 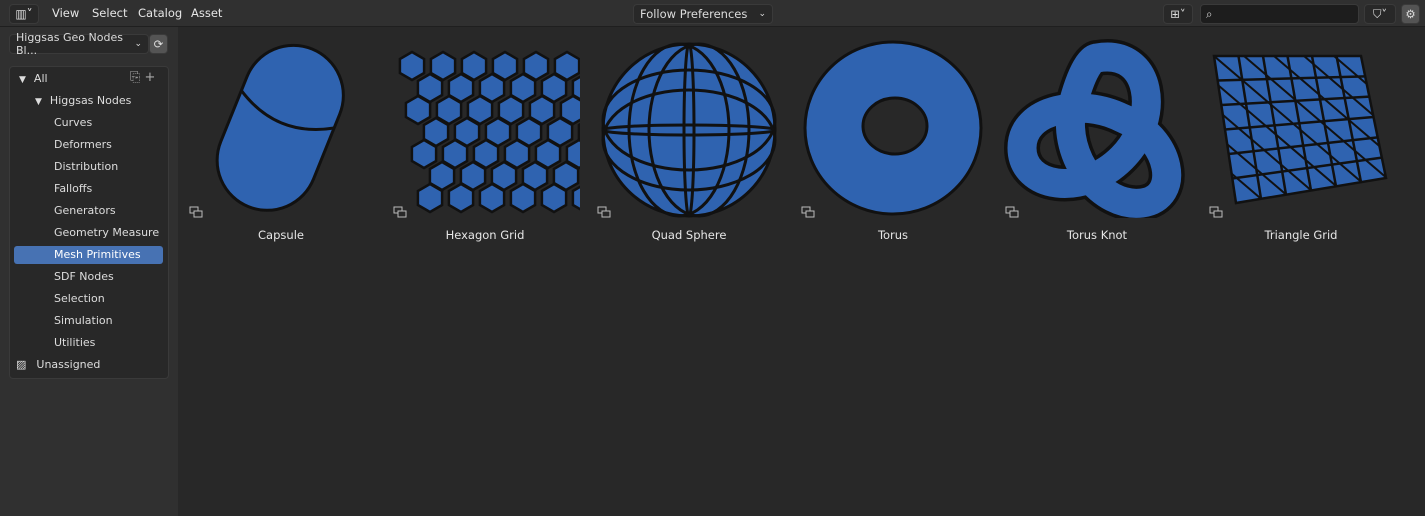 I want to click on catalog-label: Generators, so click(x=85, y=210).